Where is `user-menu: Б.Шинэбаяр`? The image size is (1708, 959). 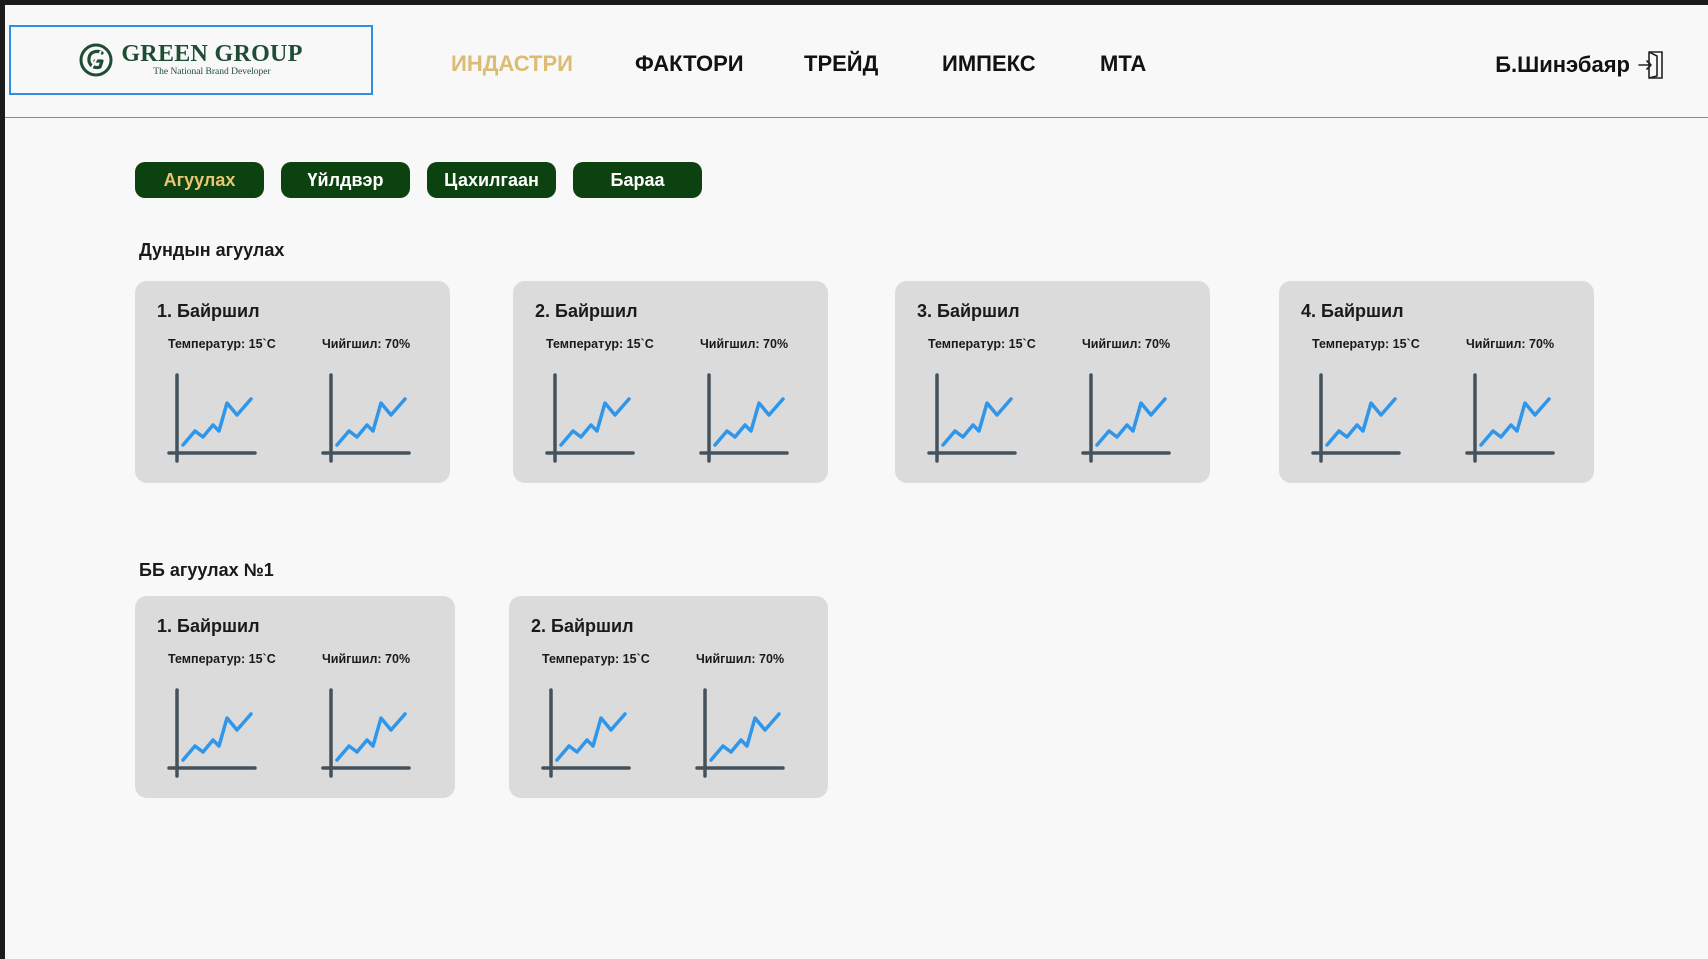 user-menu: Б.Шинэбаяр is located at coordinates (1580, 65).